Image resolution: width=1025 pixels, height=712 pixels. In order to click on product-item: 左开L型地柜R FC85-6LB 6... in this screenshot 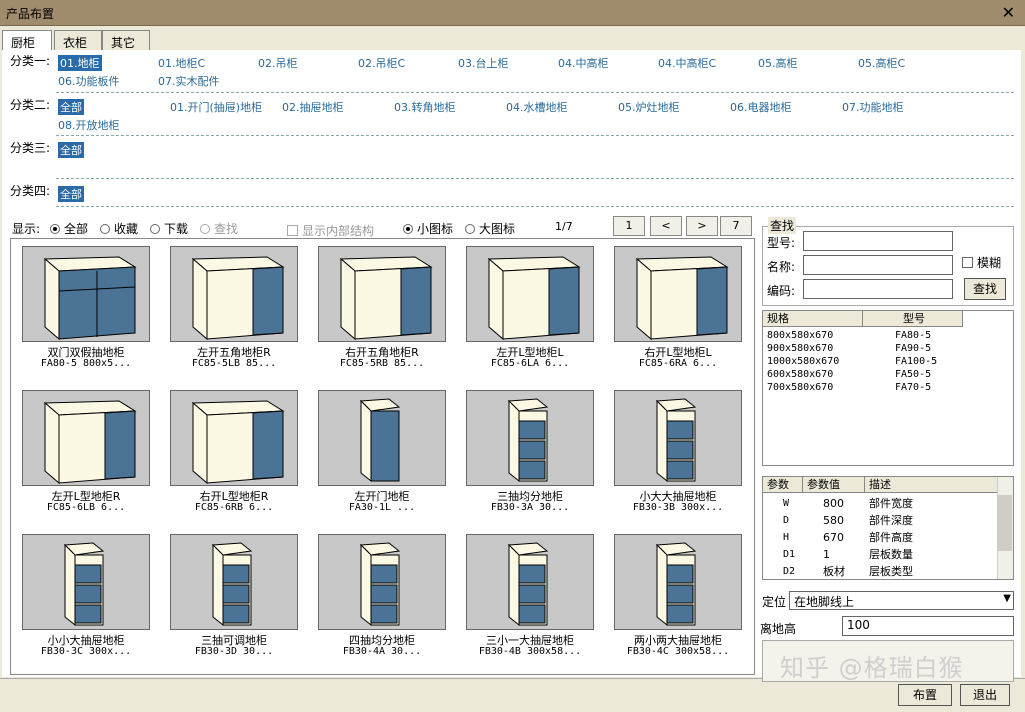, I will do `click(86, 455)`.